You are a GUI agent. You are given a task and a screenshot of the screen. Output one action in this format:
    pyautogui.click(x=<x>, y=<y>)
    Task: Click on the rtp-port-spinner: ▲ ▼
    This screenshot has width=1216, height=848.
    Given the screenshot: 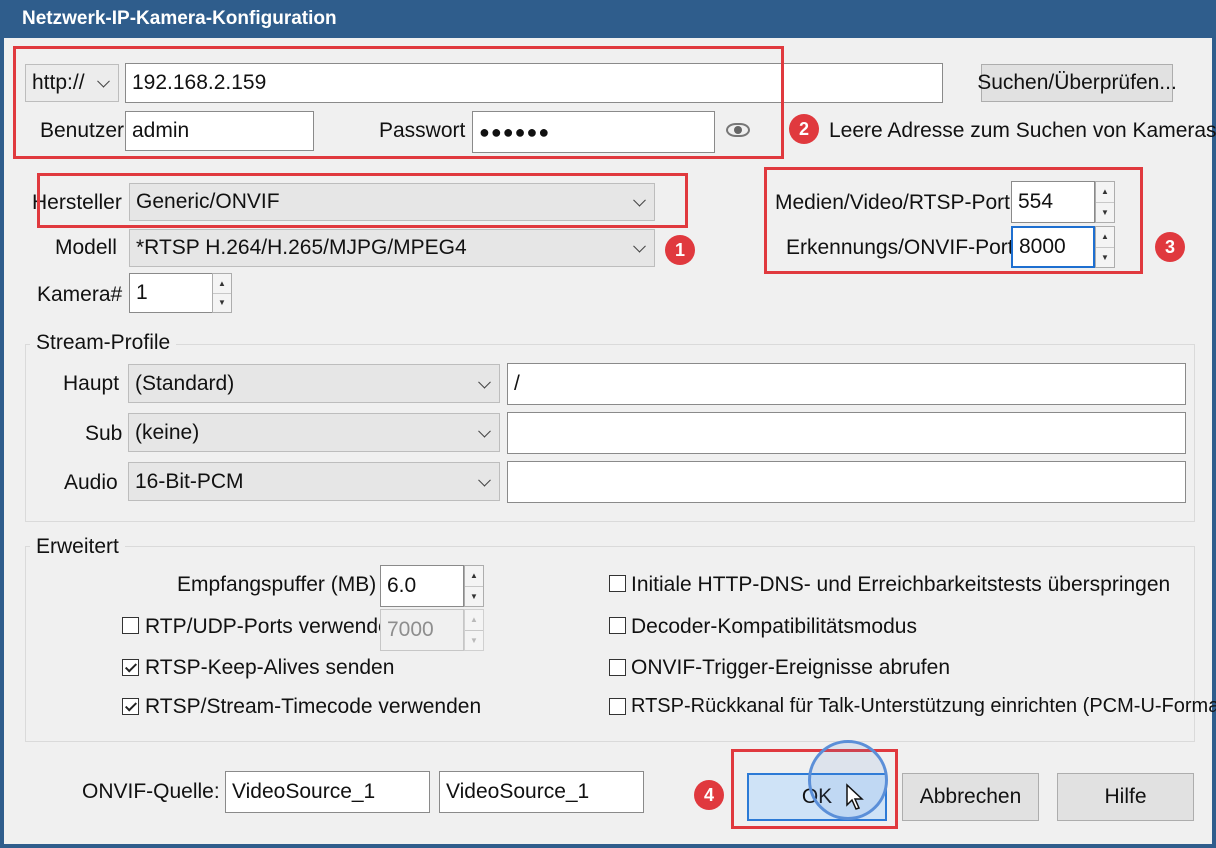 What is the action you would take?
    pyautogui.click(x=474, y=630)
    